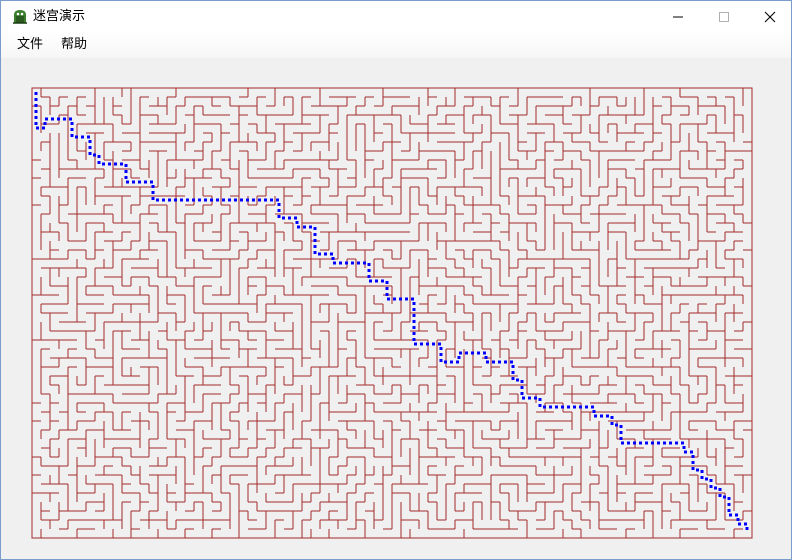  I want to click on title-bar: 迷宫演示, so click(396, 16).